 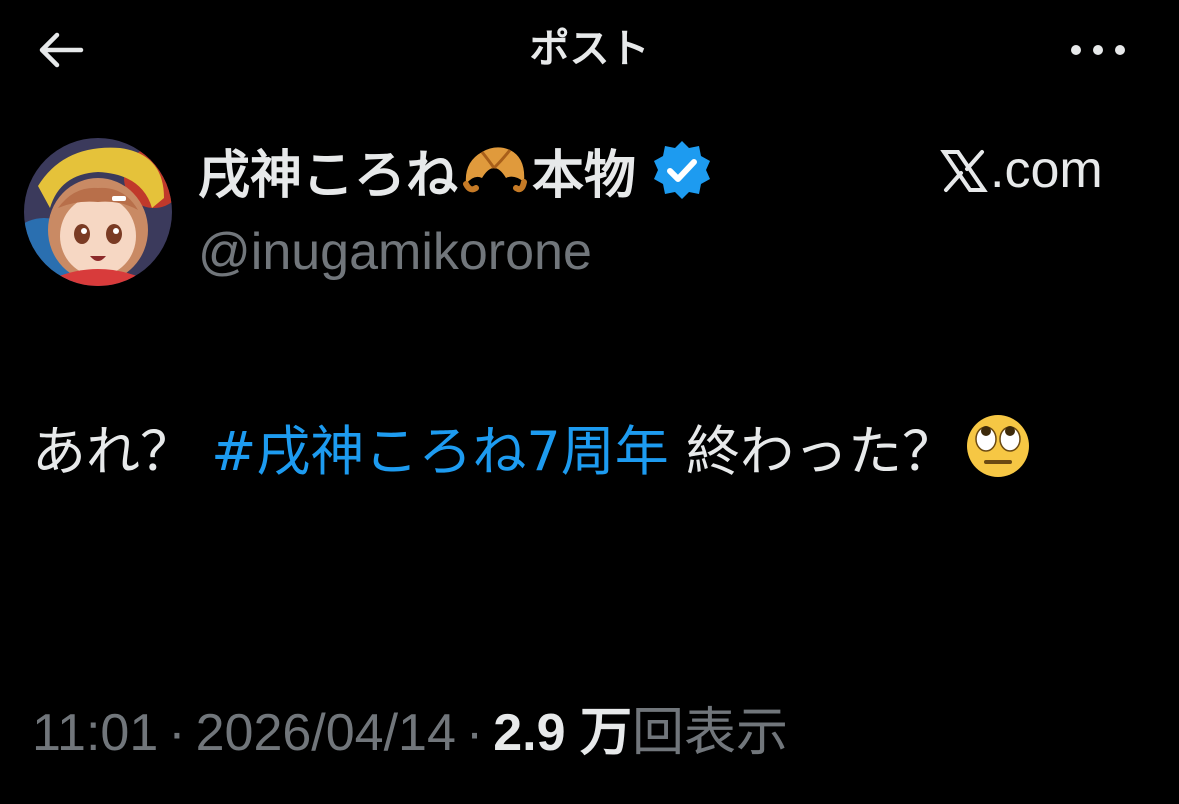 I want to click on rolling-eyes-emoji, so click(x=998, y=446).